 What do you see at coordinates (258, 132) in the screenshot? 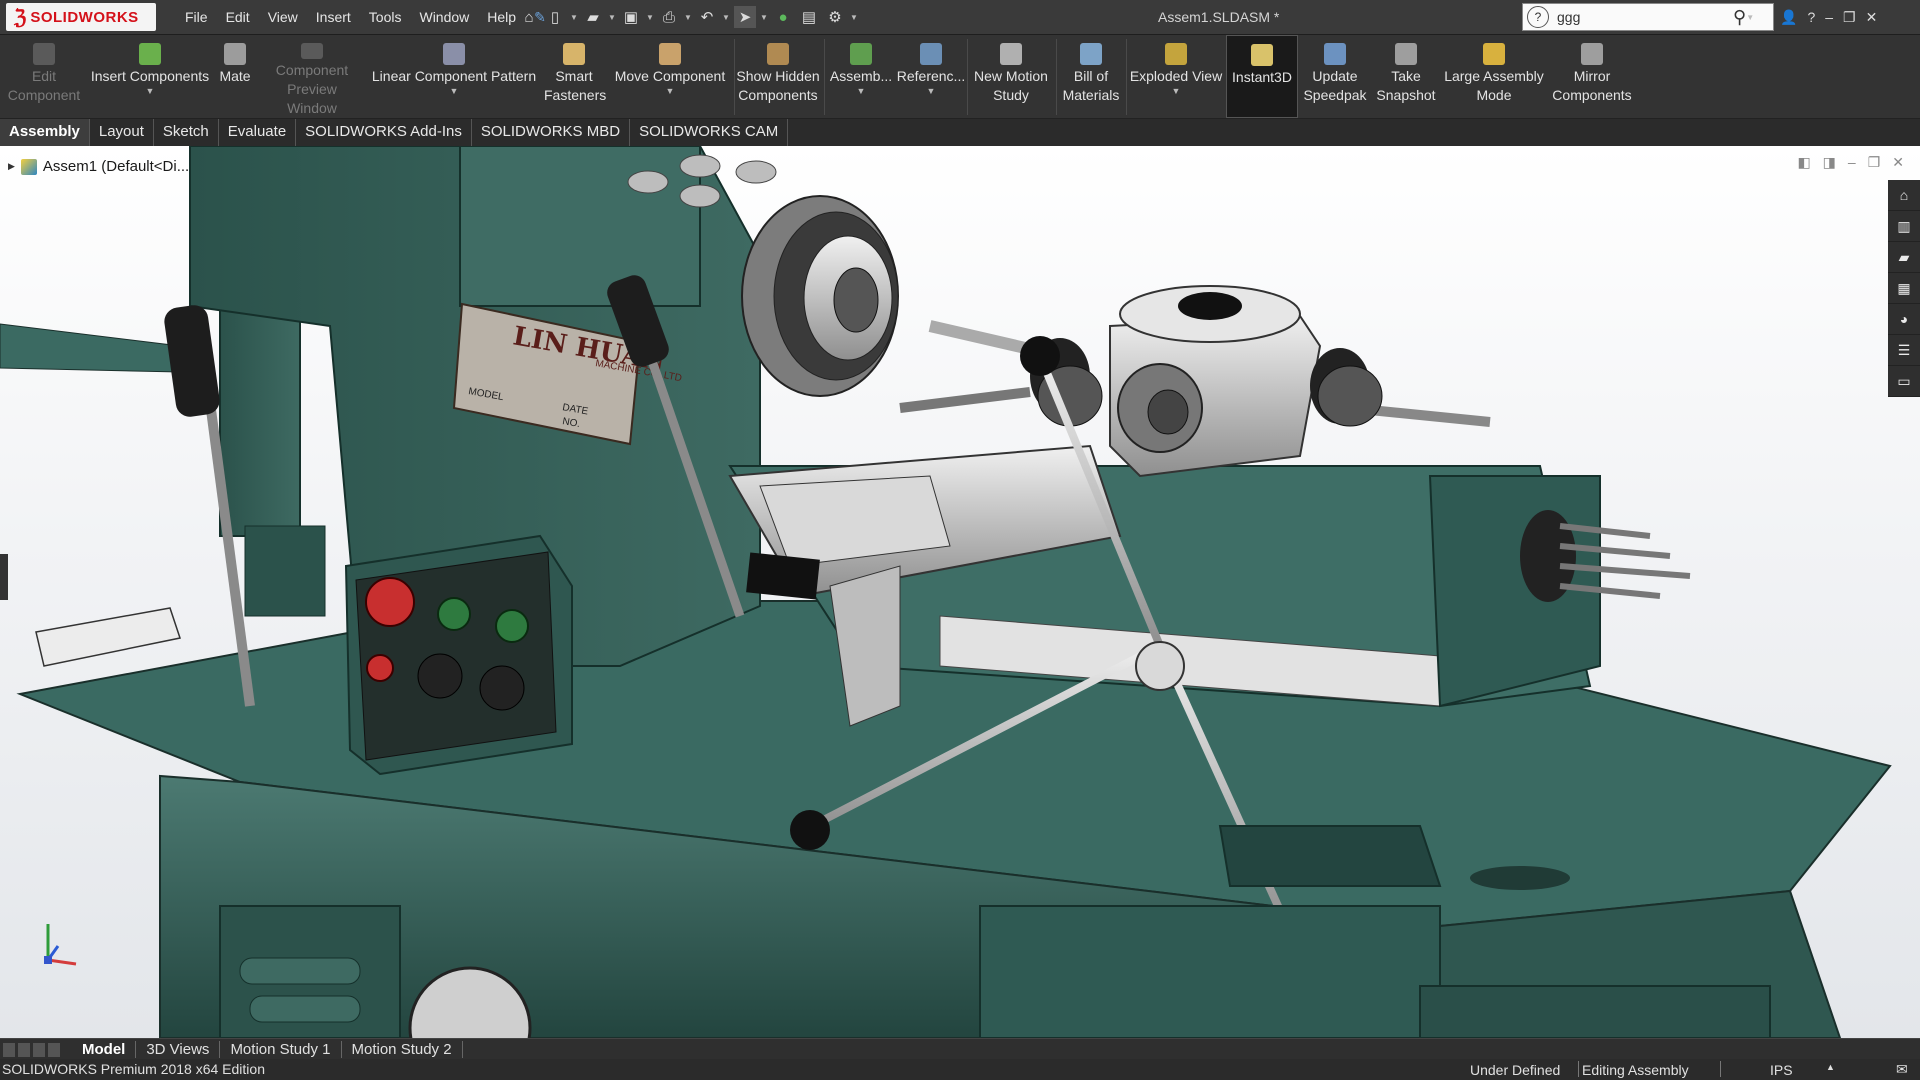
I see `tab-evaluate: Evaluate` at bounding box center [258, 132].